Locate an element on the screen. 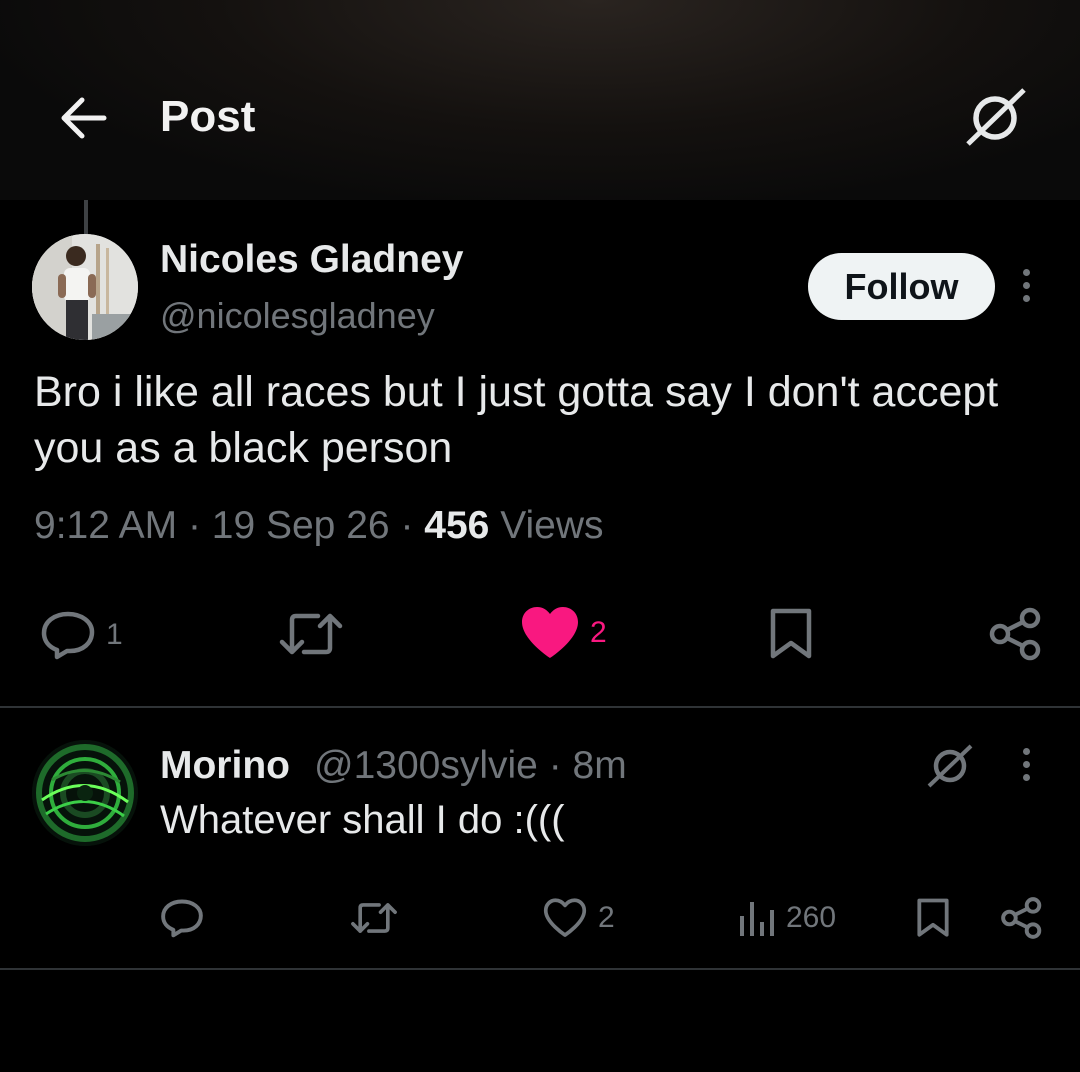  author-handle: @nicolesgladney is located at coordinates (297, 316).